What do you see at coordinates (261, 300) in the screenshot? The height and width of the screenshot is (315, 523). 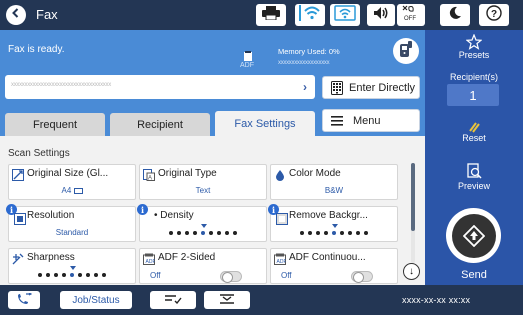 I see `bottom-bar: Job/Status xxxx-xx-xx xx:xx` at bounding box center [261, 300].